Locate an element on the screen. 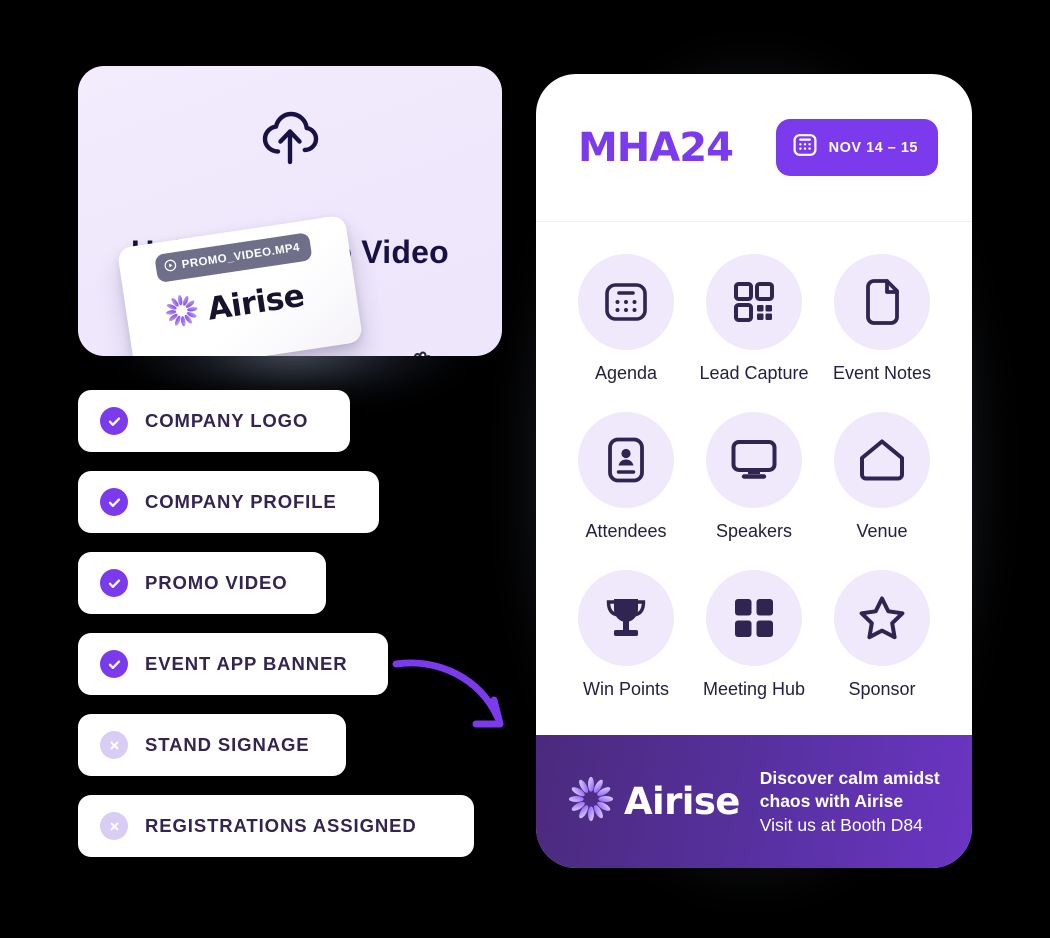 The width and height of the screenshot is (1050, 938). airise-banner-name: Airise is located at coordinates (682, 801).